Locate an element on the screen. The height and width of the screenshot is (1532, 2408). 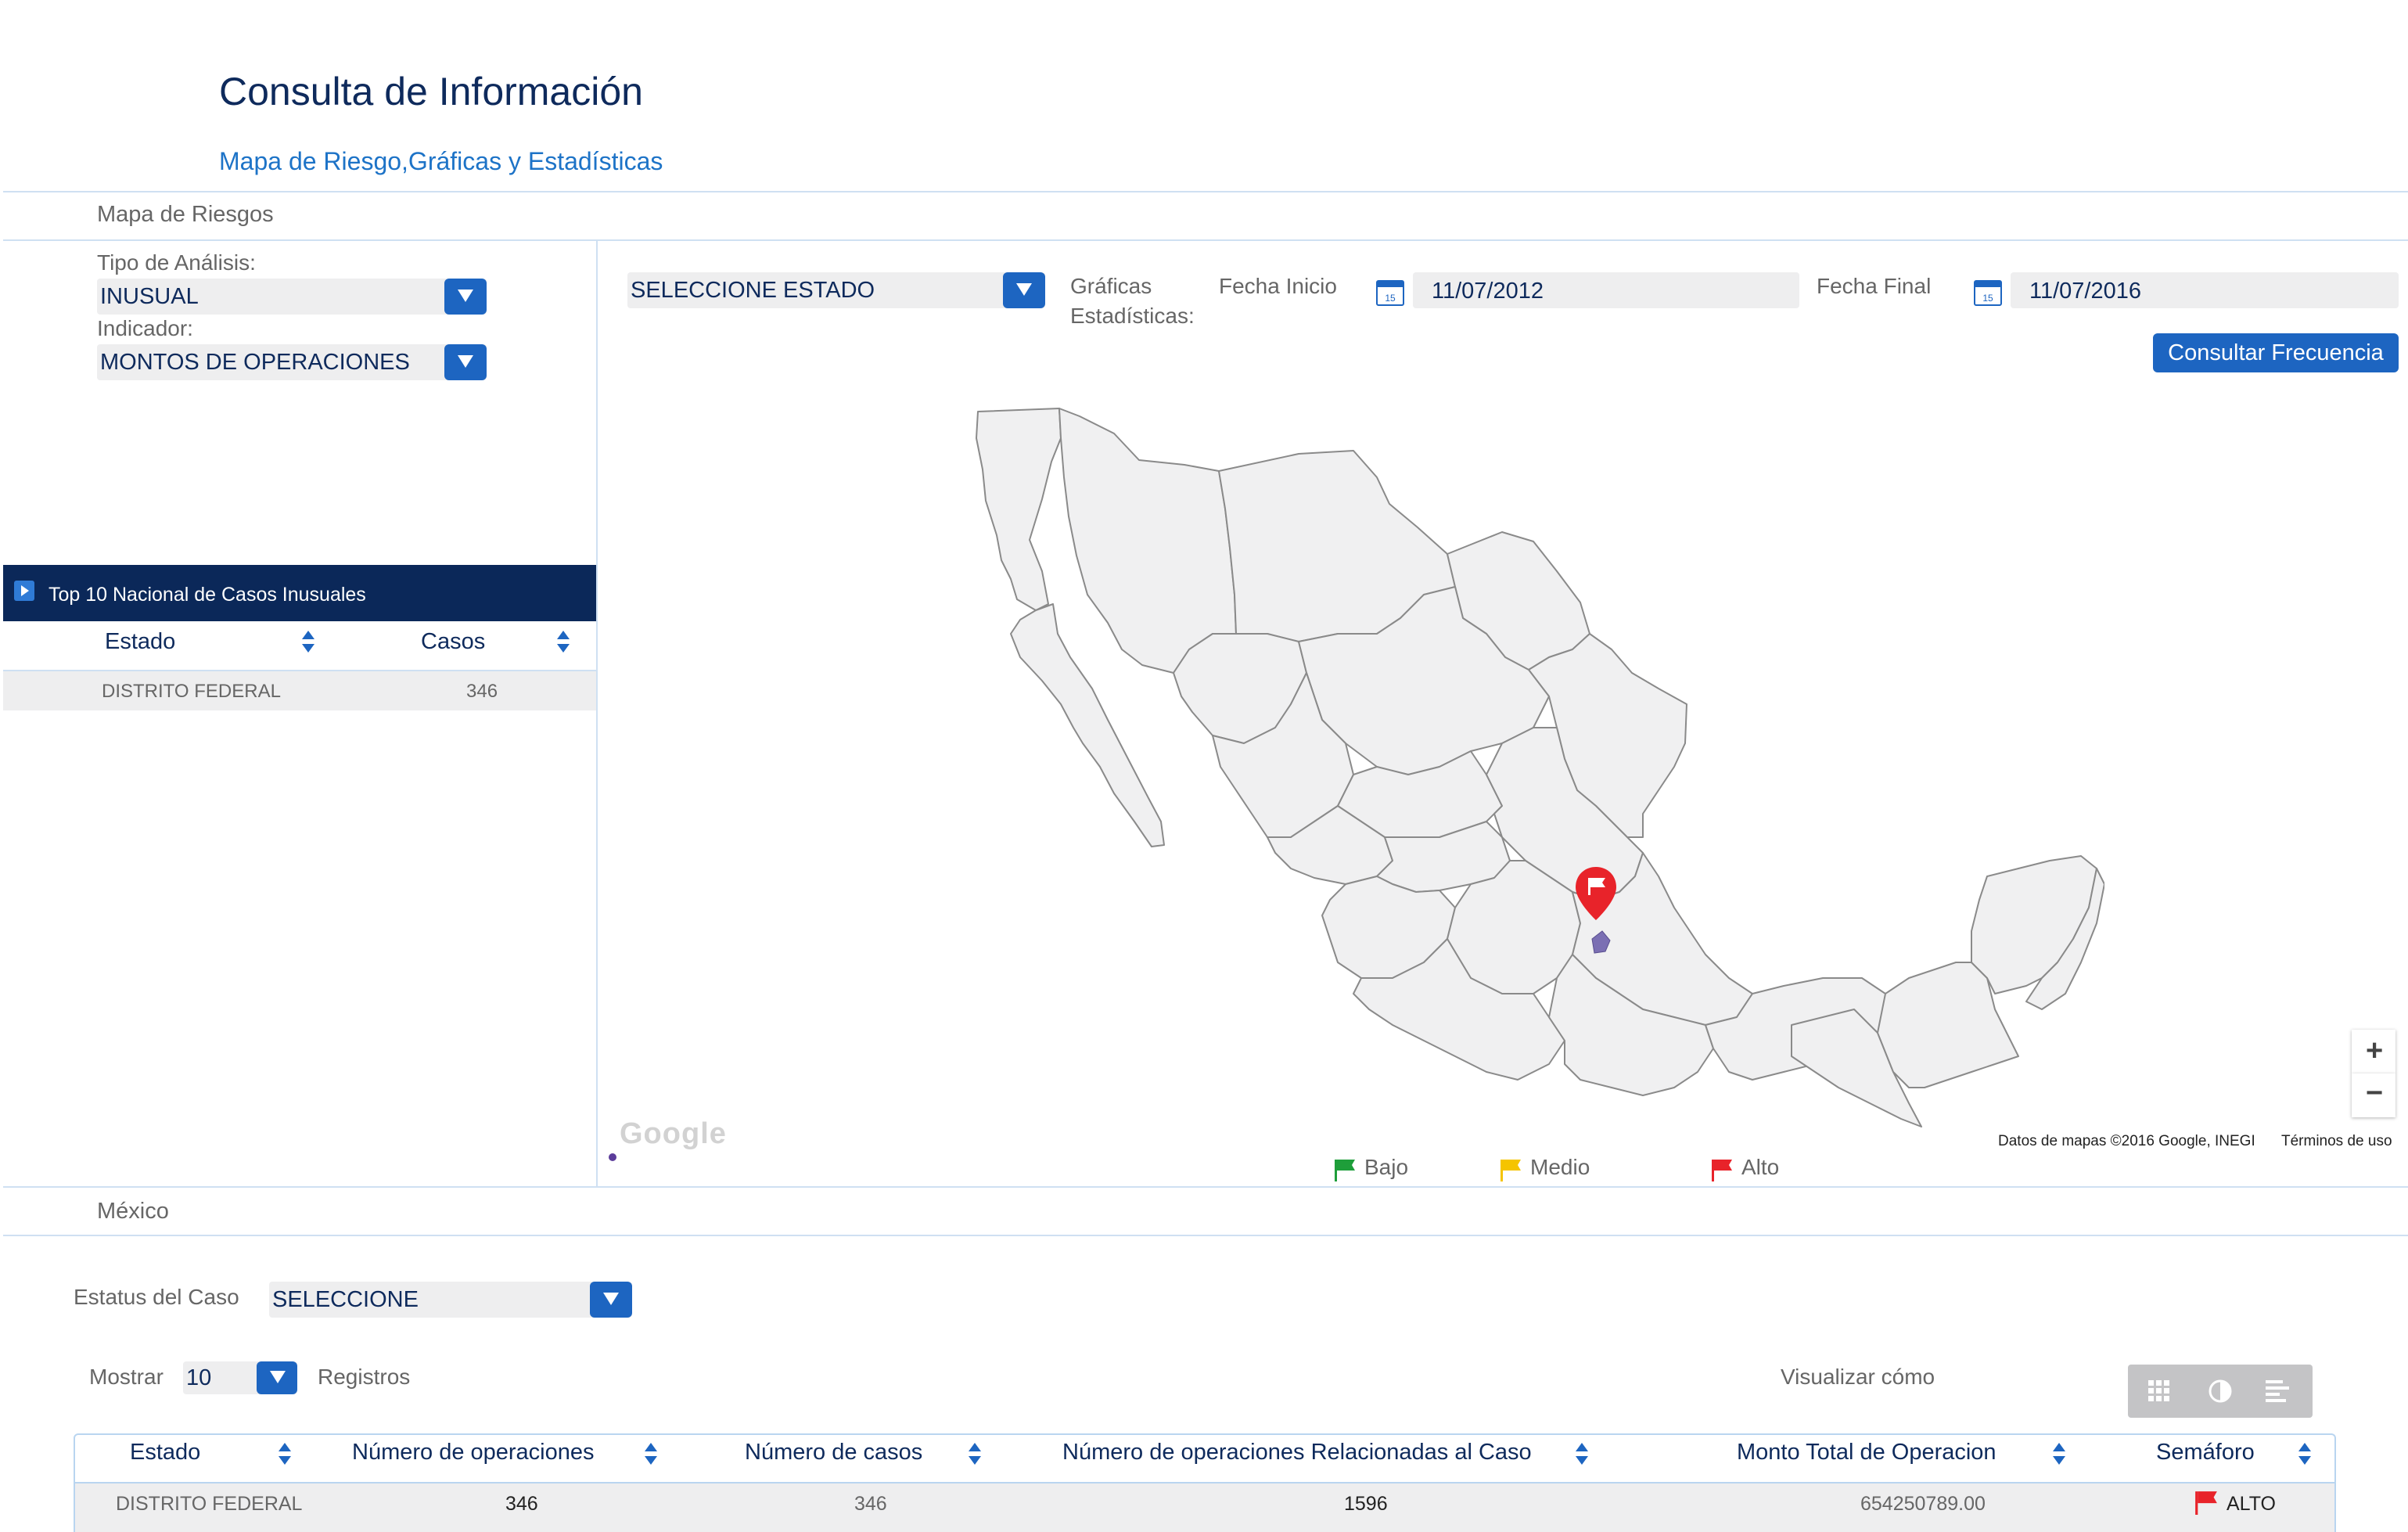
page-subtitle: Mapa de Riesgo,Gráficas y Estadísticas is located at coordinates (441, 161).